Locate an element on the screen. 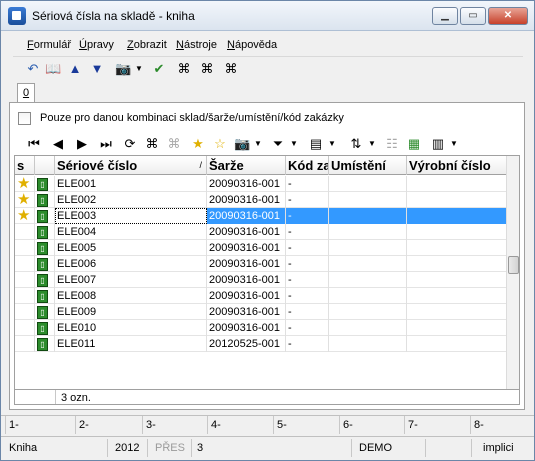 The height and width of the screenshot is (461, 535). column-header-s: s is located at coordinates (25, 165).